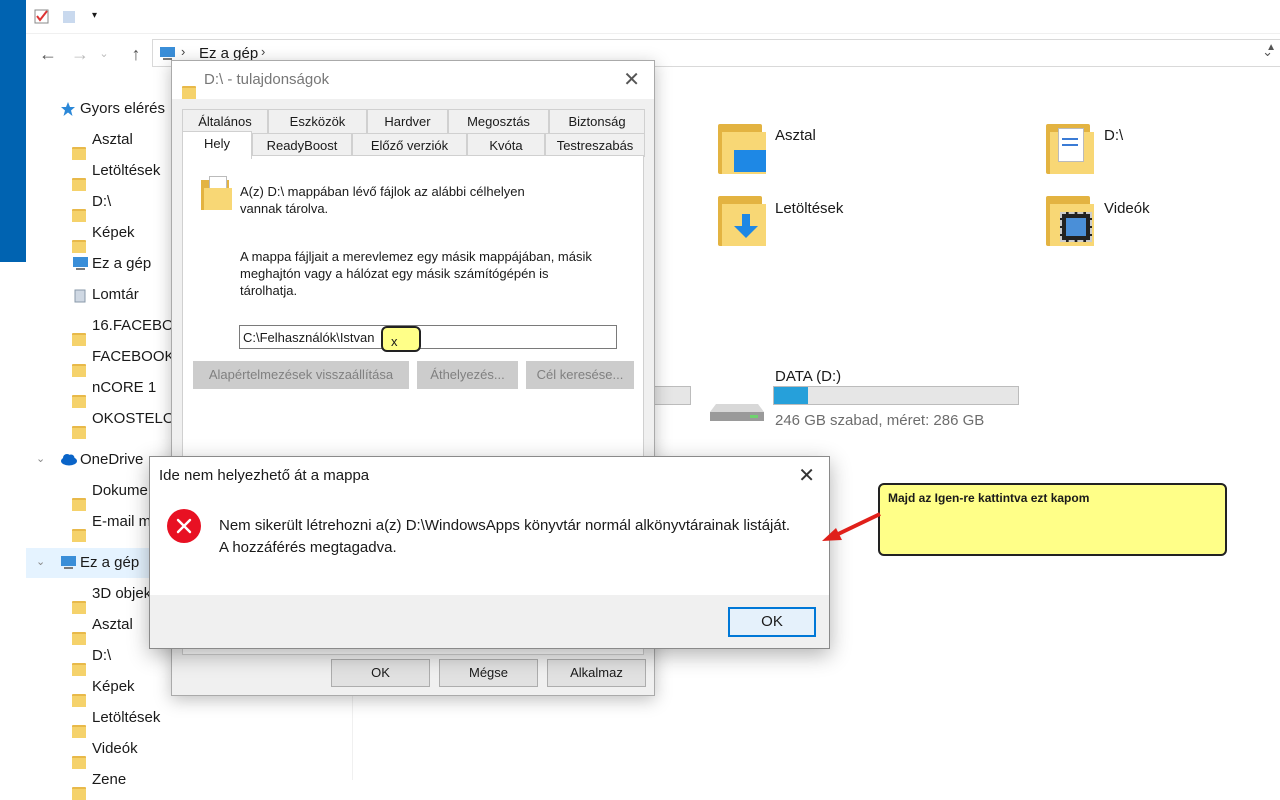 The height and width of the screenshot is (800, 1280). I want to click on restore-defaults-button: Alapértelmezések visszaállítása, so click(301, 375).